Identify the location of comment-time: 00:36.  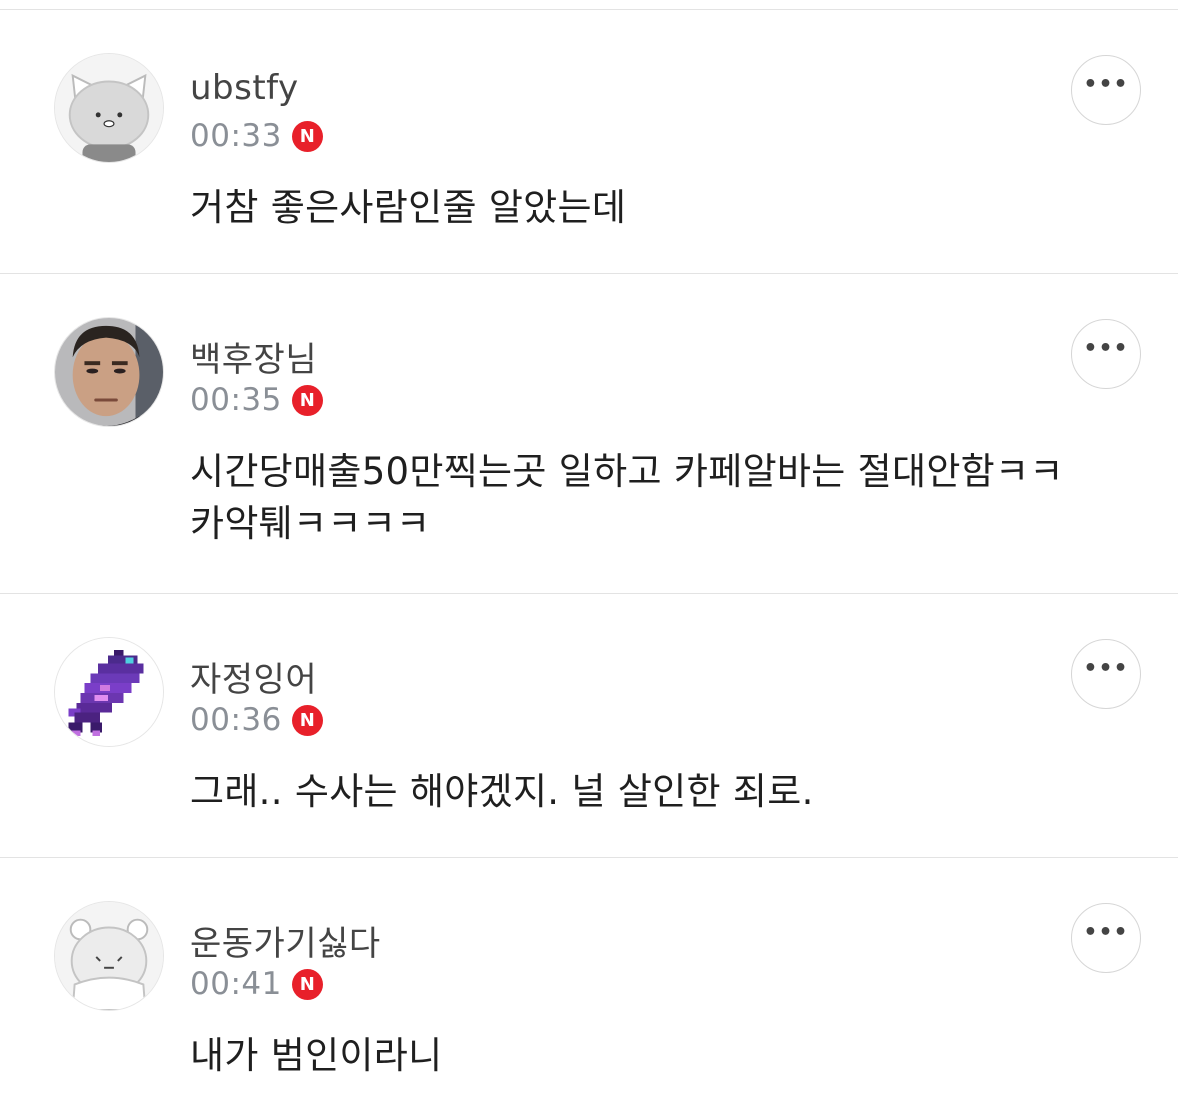
(236, 720).